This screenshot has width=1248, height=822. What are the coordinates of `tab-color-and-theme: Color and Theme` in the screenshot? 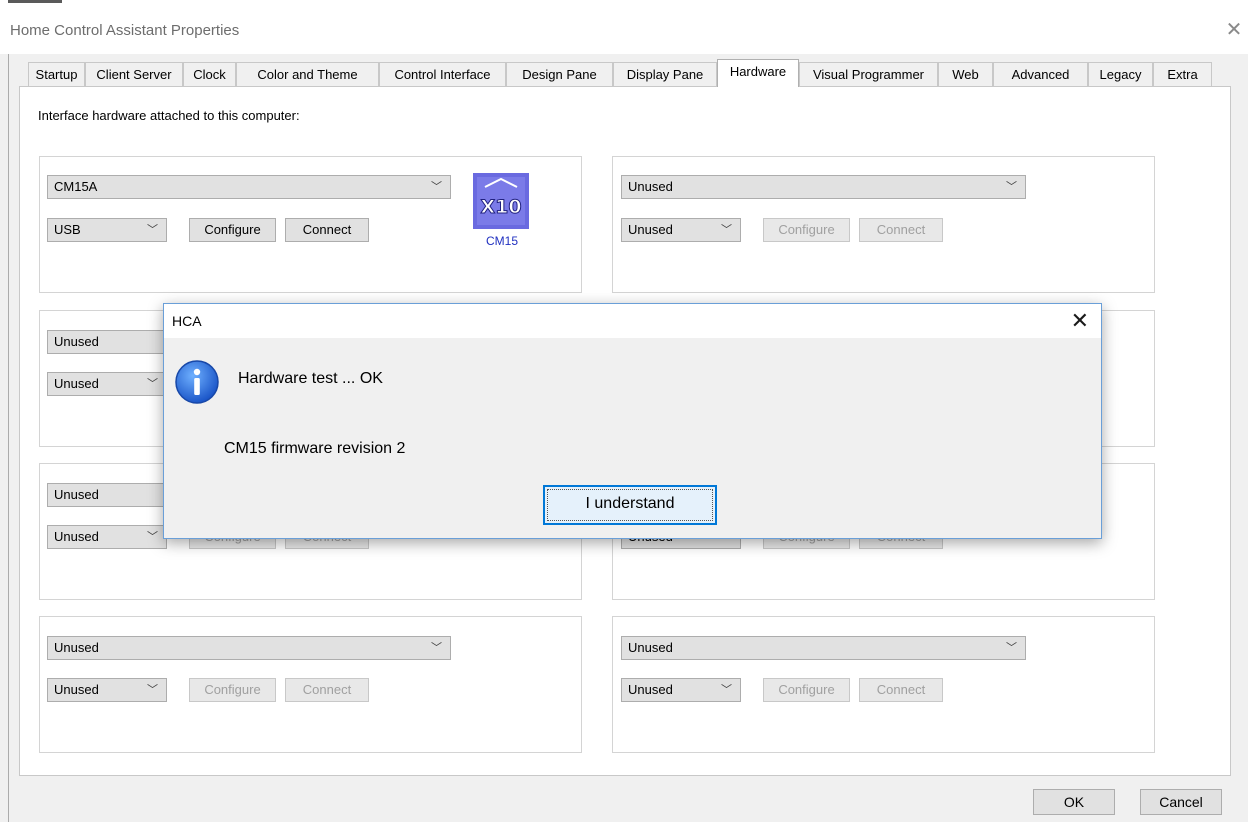 It's located at (307, 74).